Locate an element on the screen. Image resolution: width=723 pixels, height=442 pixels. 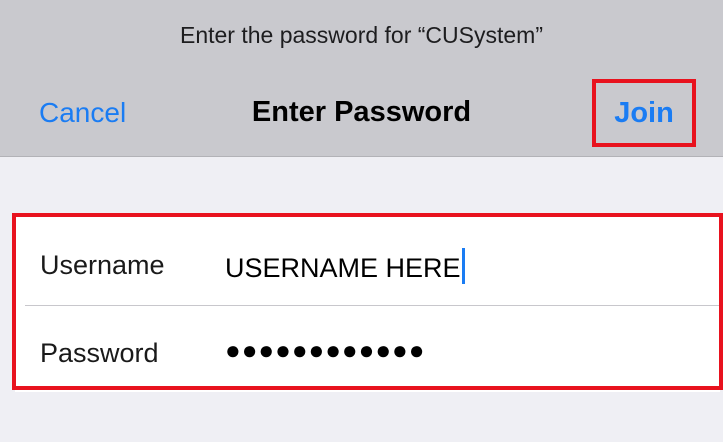
text-cursor is located at coordinates (463, 266).